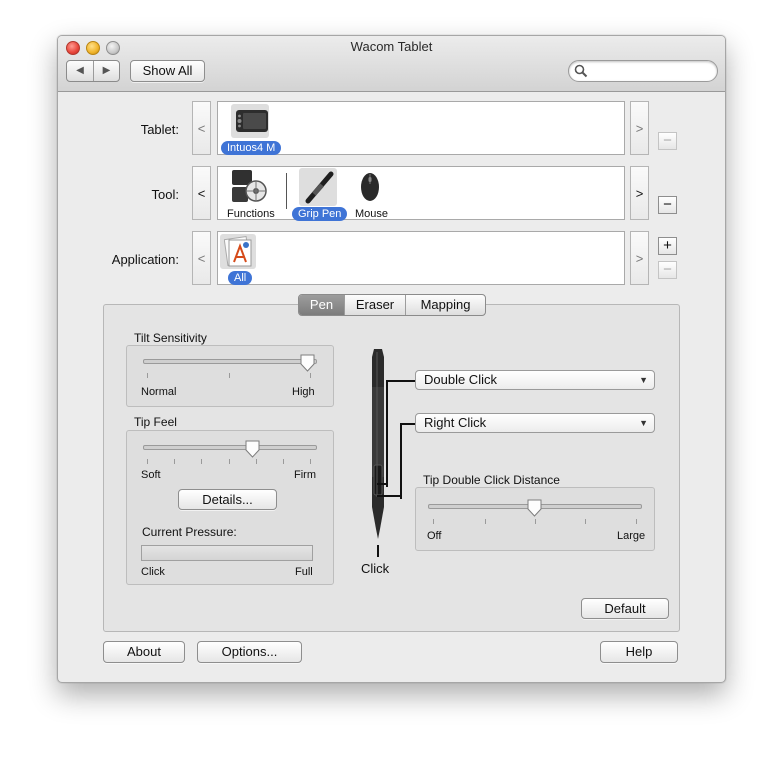 This screenshot has width=782, height=760. What do you see at coordinates (667, 205) in the screenshot?
I see `remove-tool-button: −` at bounding box center [667, 205].